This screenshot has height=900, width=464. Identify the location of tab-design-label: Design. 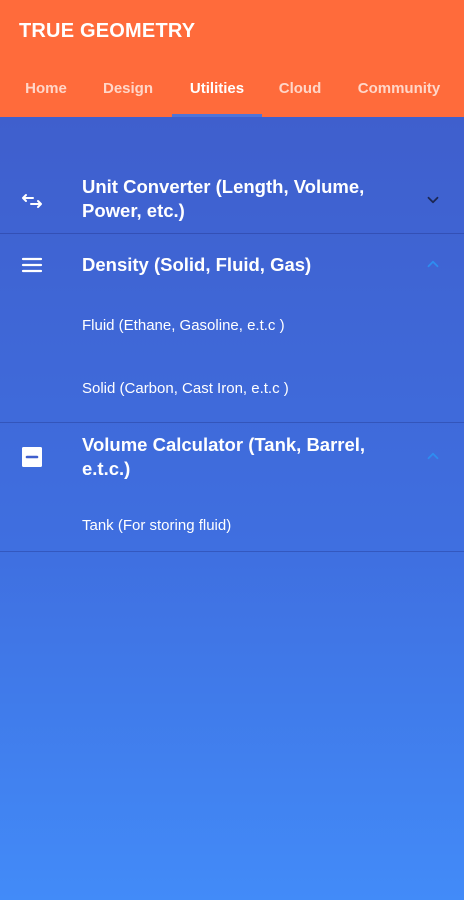
(127, 88).